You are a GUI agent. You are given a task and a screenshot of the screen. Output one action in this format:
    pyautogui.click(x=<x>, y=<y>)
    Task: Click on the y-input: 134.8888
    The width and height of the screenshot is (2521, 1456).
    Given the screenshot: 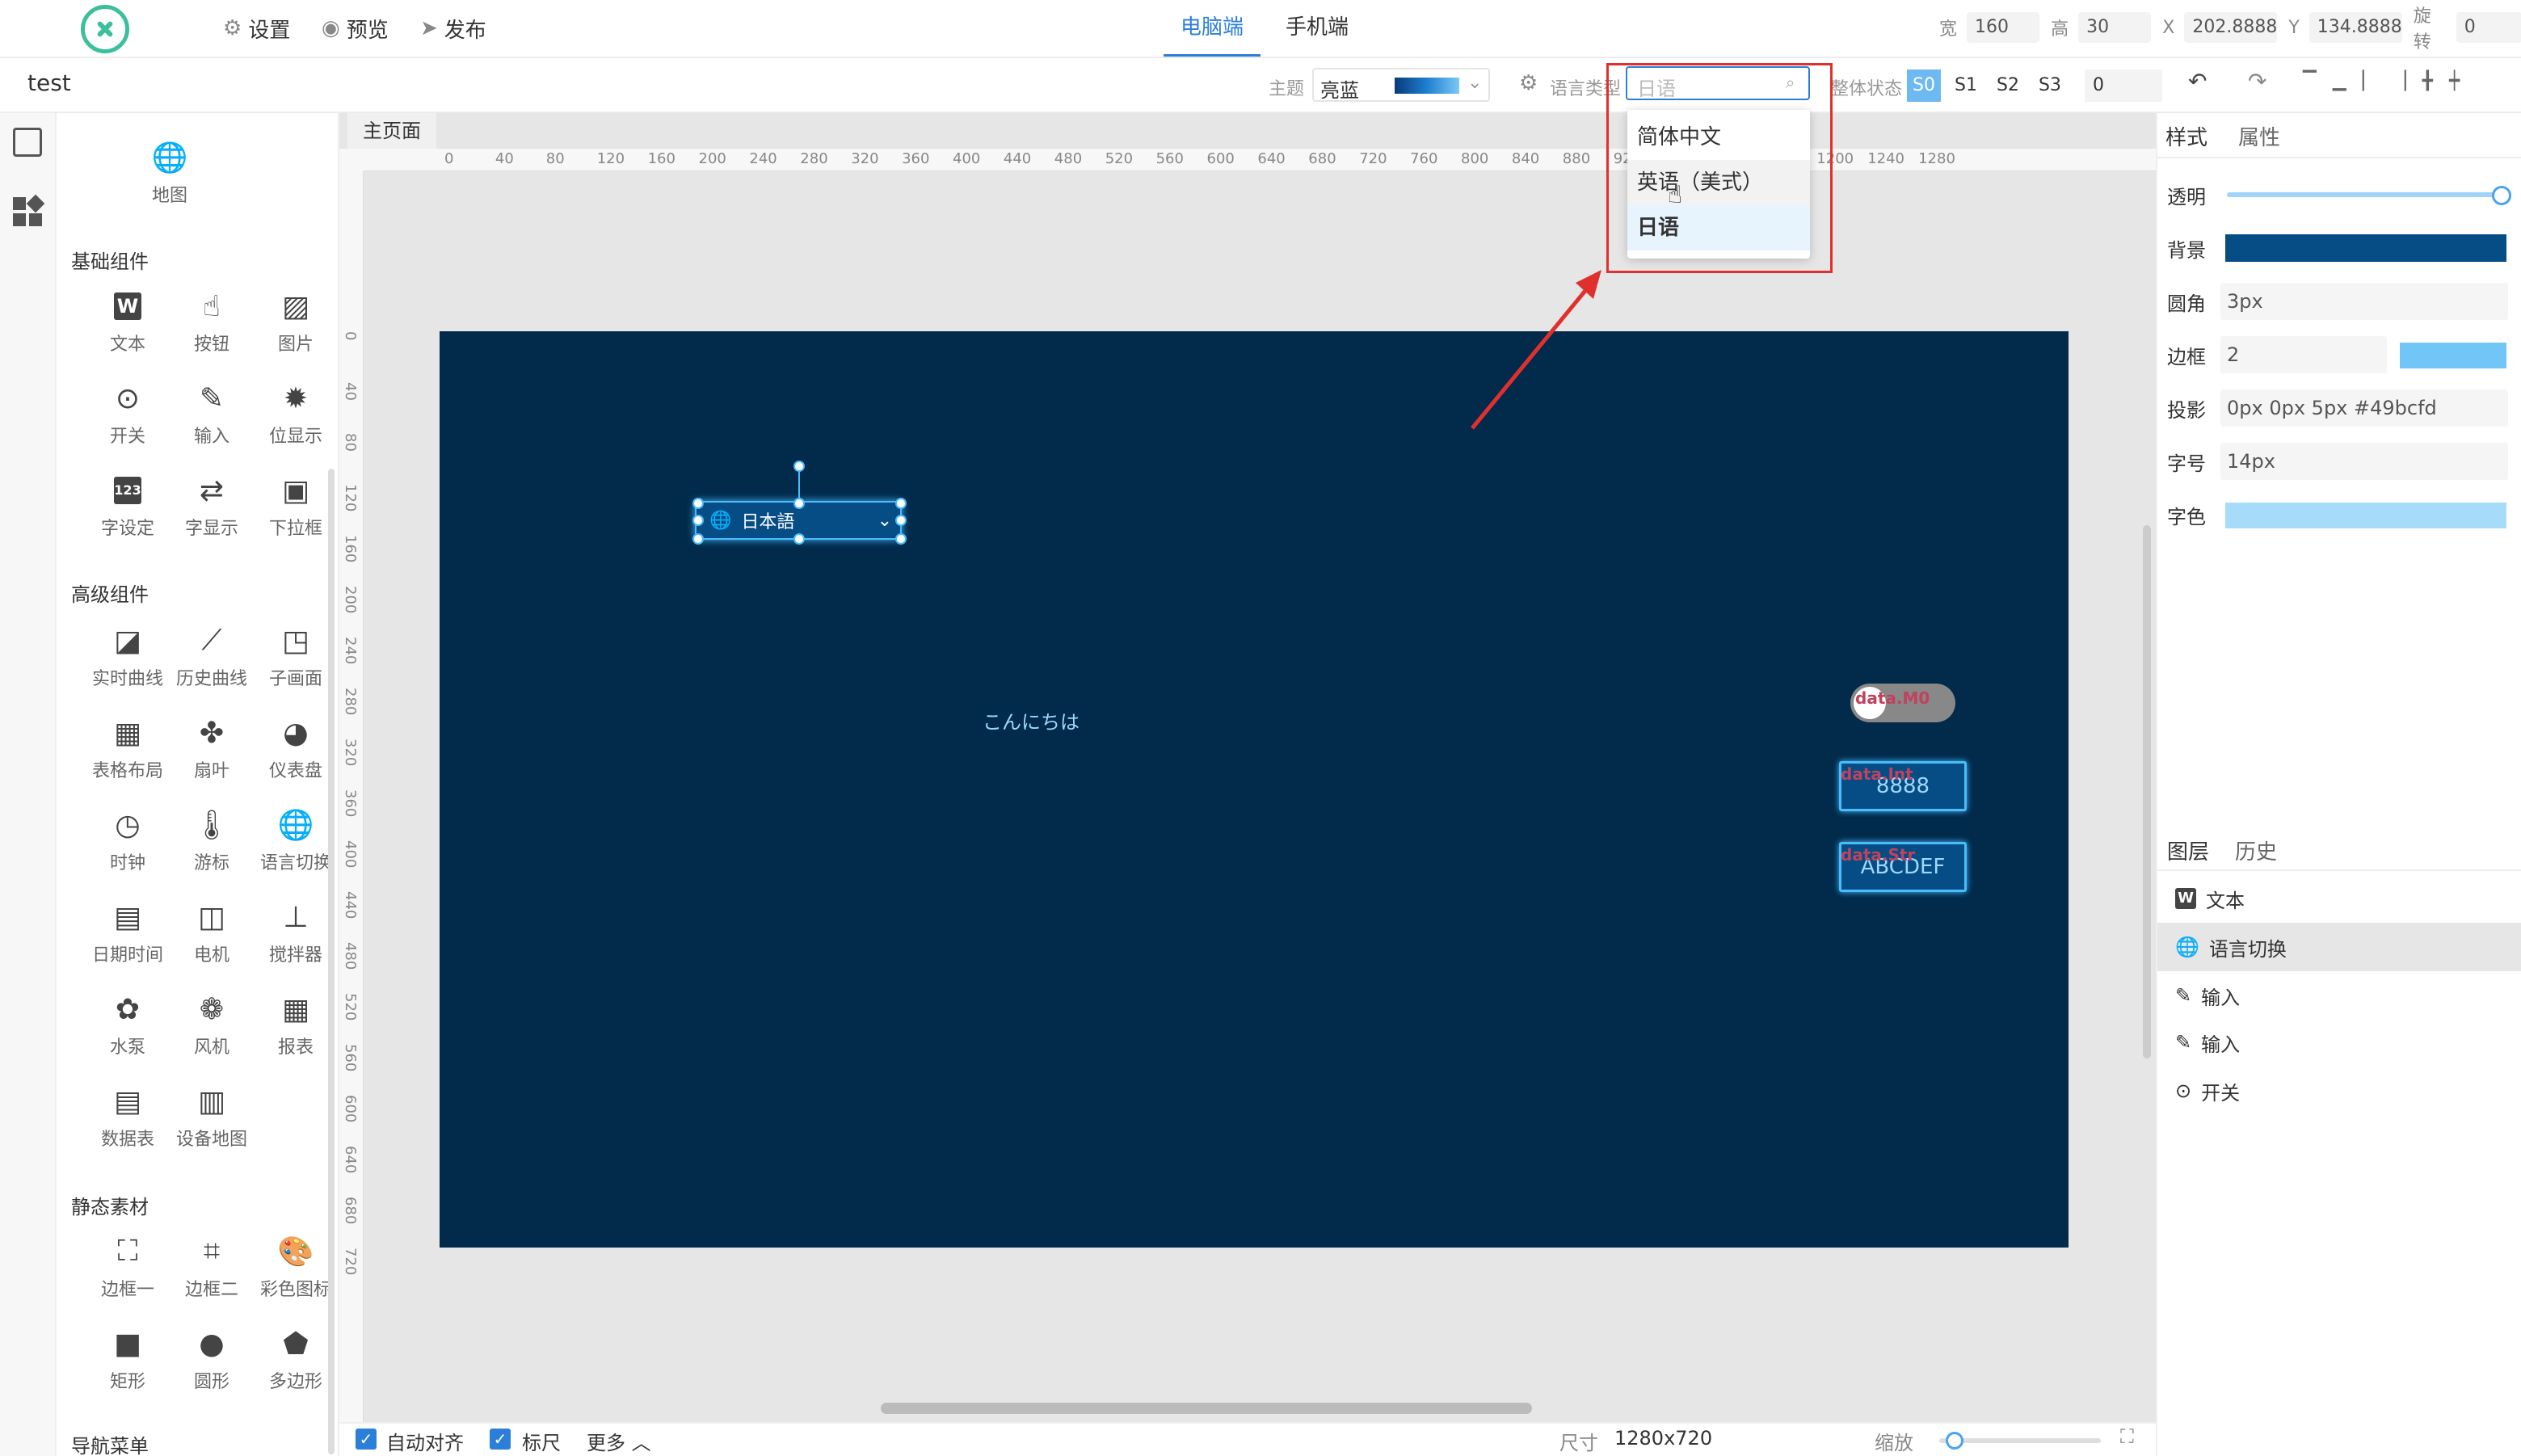 What is the action you would take?
    pyautogui.click(x=2355, y=27)
    